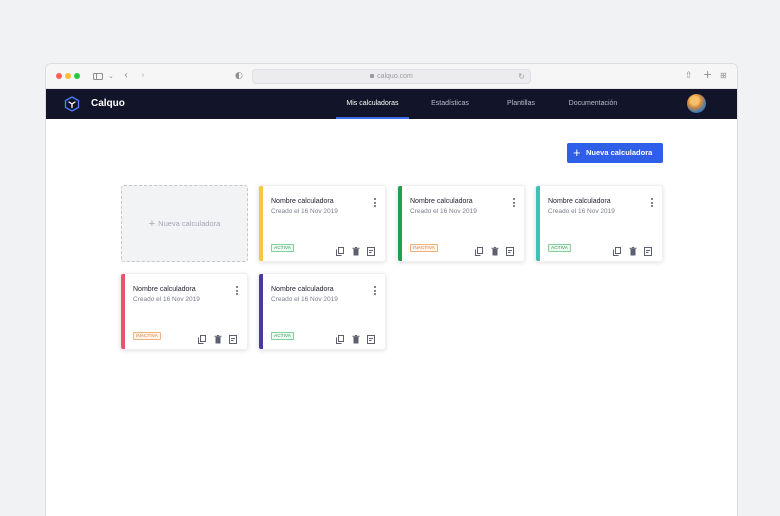 This screenshot has width=780, height=516. Describe the element at coordinates (521, 77) in the screenshot. I see `reload-icon: ↻` at that location.